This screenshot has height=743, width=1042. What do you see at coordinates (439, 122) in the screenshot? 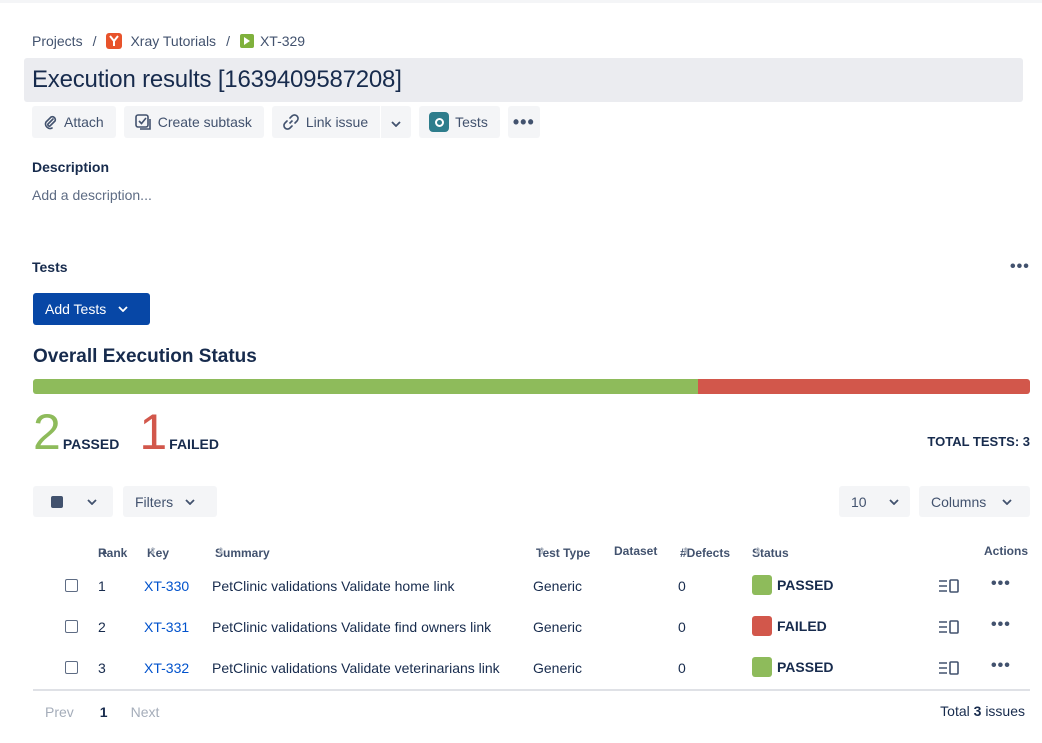
I see `xray-tests-icon` at bounding box center [439, 122].